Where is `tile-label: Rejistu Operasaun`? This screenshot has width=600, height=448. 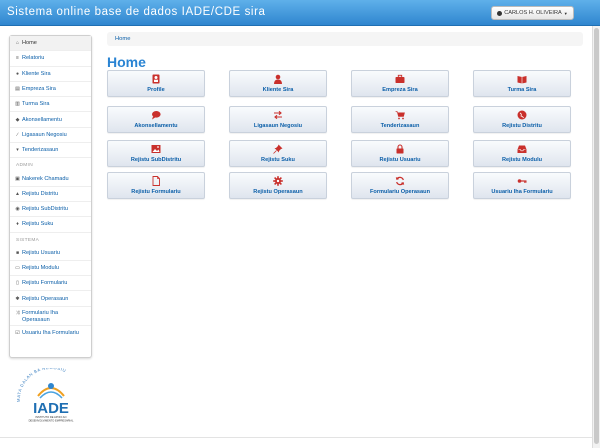 tile-label: Rejistu Operasaun is located at coordinates (278, 192).